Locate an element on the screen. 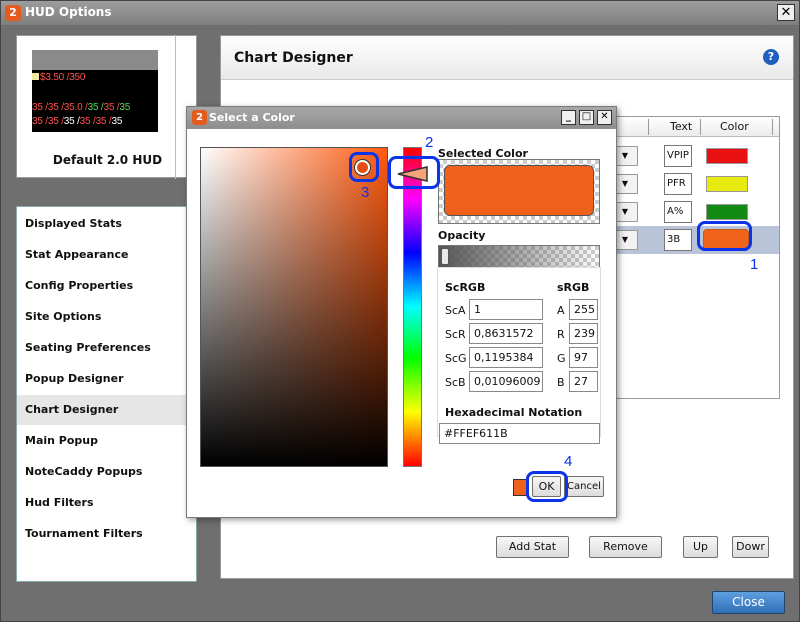 The height and width of the screenshot is (622, 800). hud-stat-value: 350 is located at coordinates (77, 77).